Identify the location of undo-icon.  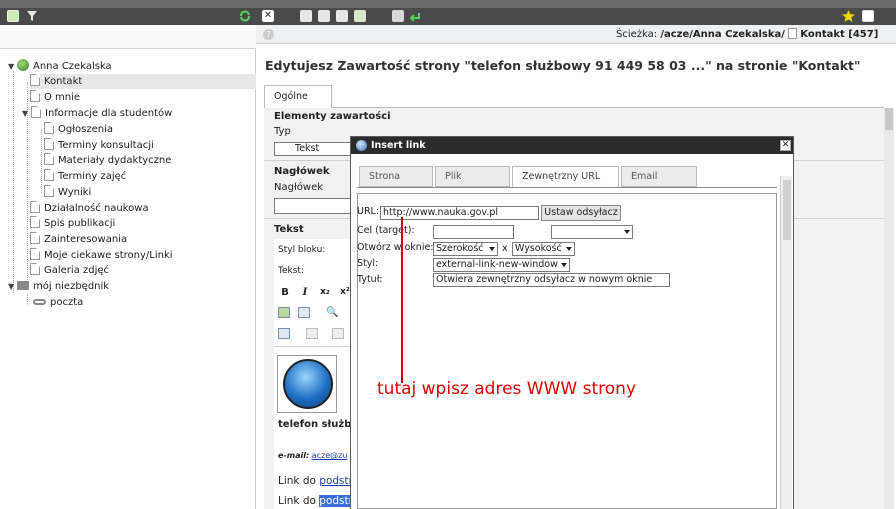
(415, 16).